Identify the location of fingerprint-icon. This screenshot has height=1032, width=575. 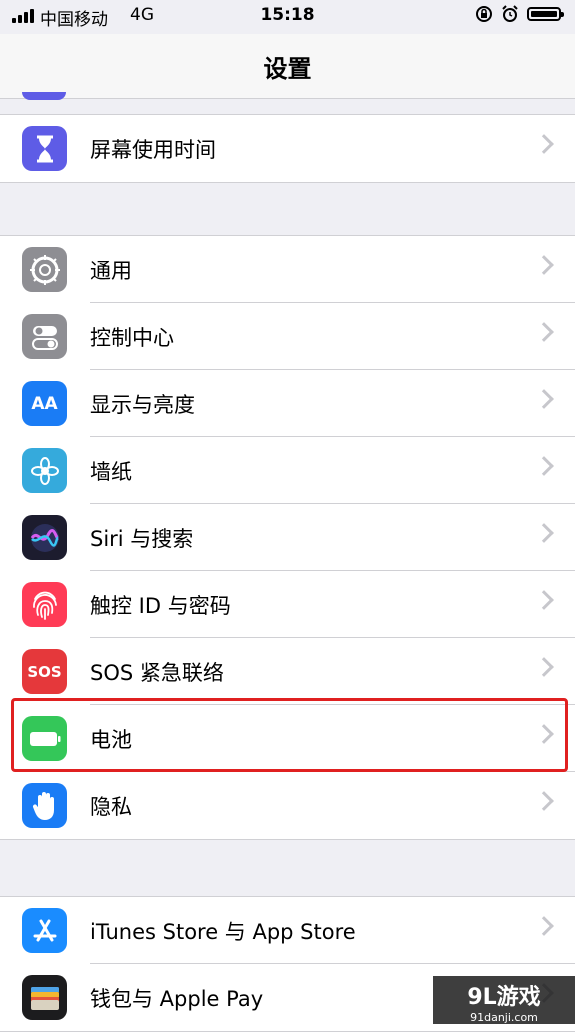
(44, 604).